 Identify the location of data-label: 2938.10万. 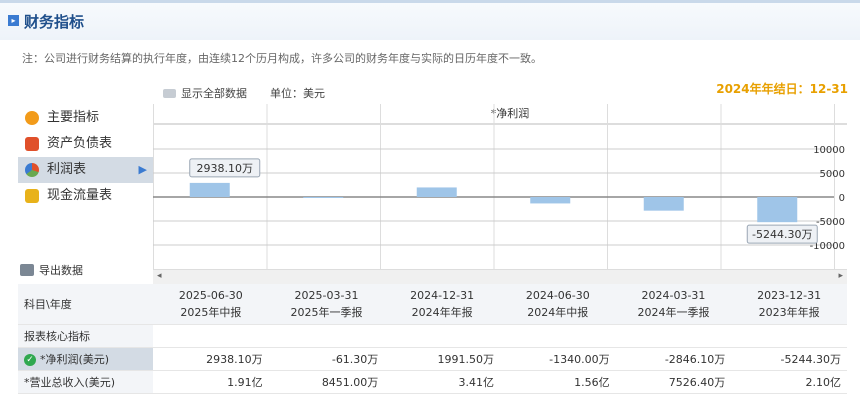
(225, 168).